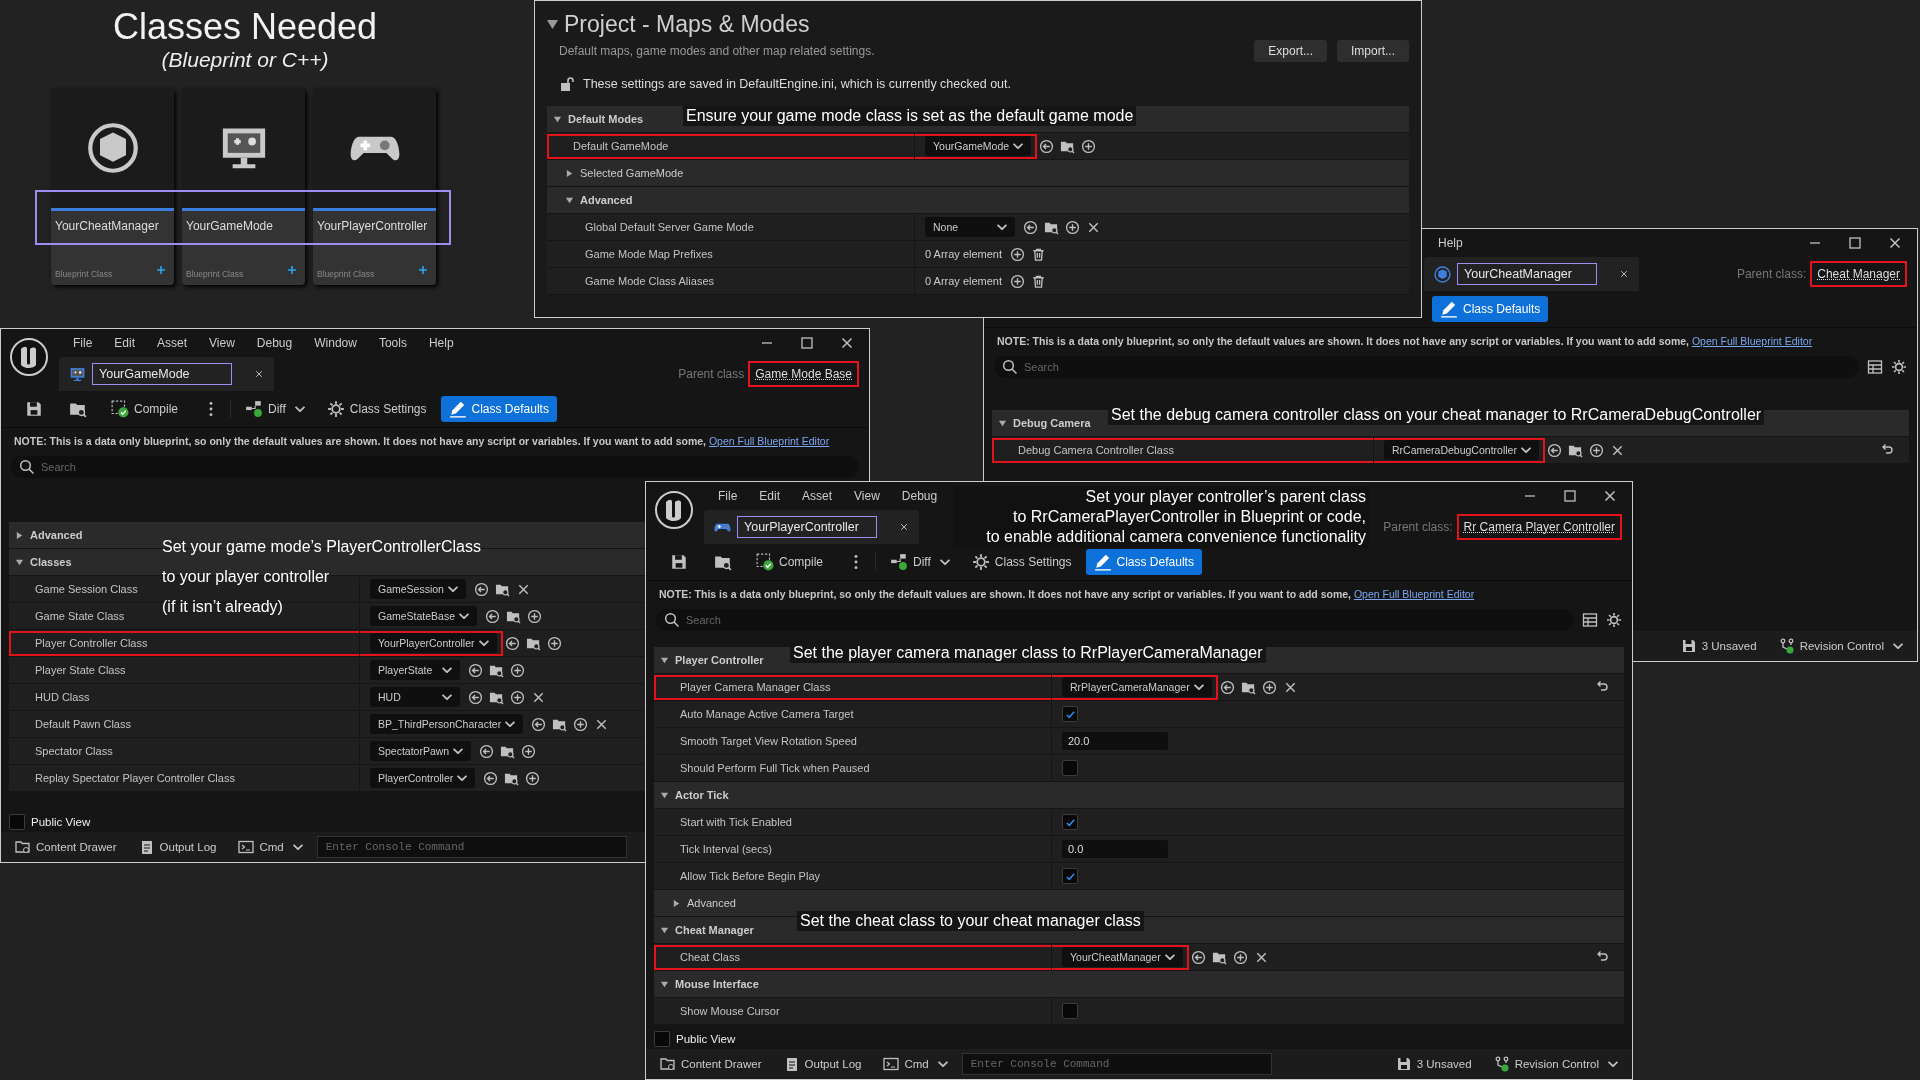  I want to click on parent-class-link: Game Mode Base, so click(803, 374).